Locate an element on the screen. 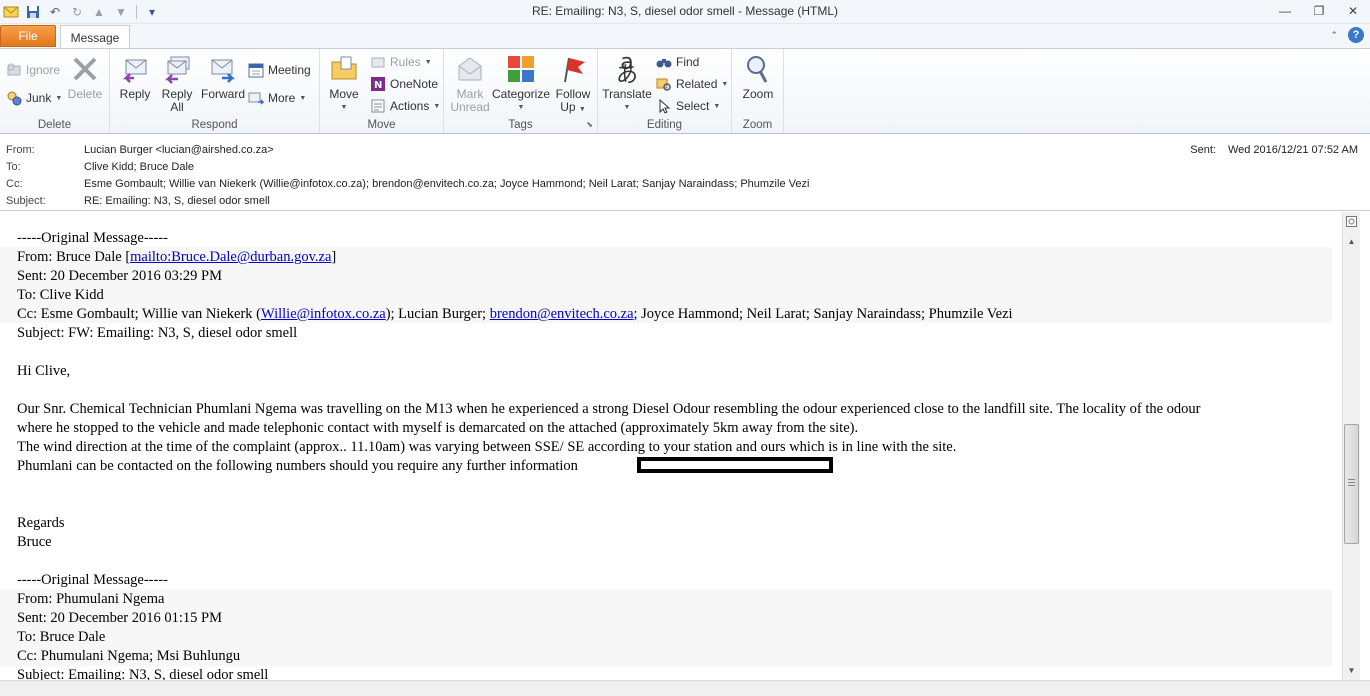 This screenshot has width=1370, height=696. horizontal-scrollbar is located at coordinates (685, 688).